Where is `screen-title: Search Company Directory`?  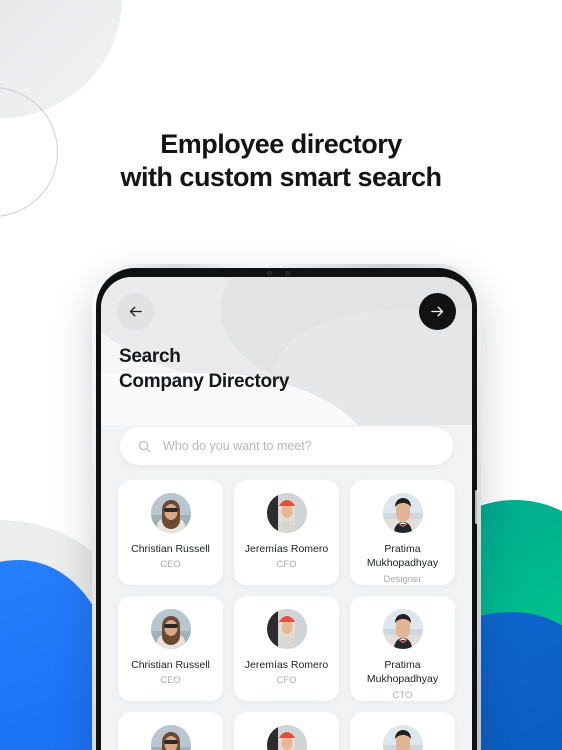
screen-title: Search Company Directory is located at coordinates (204, 369).